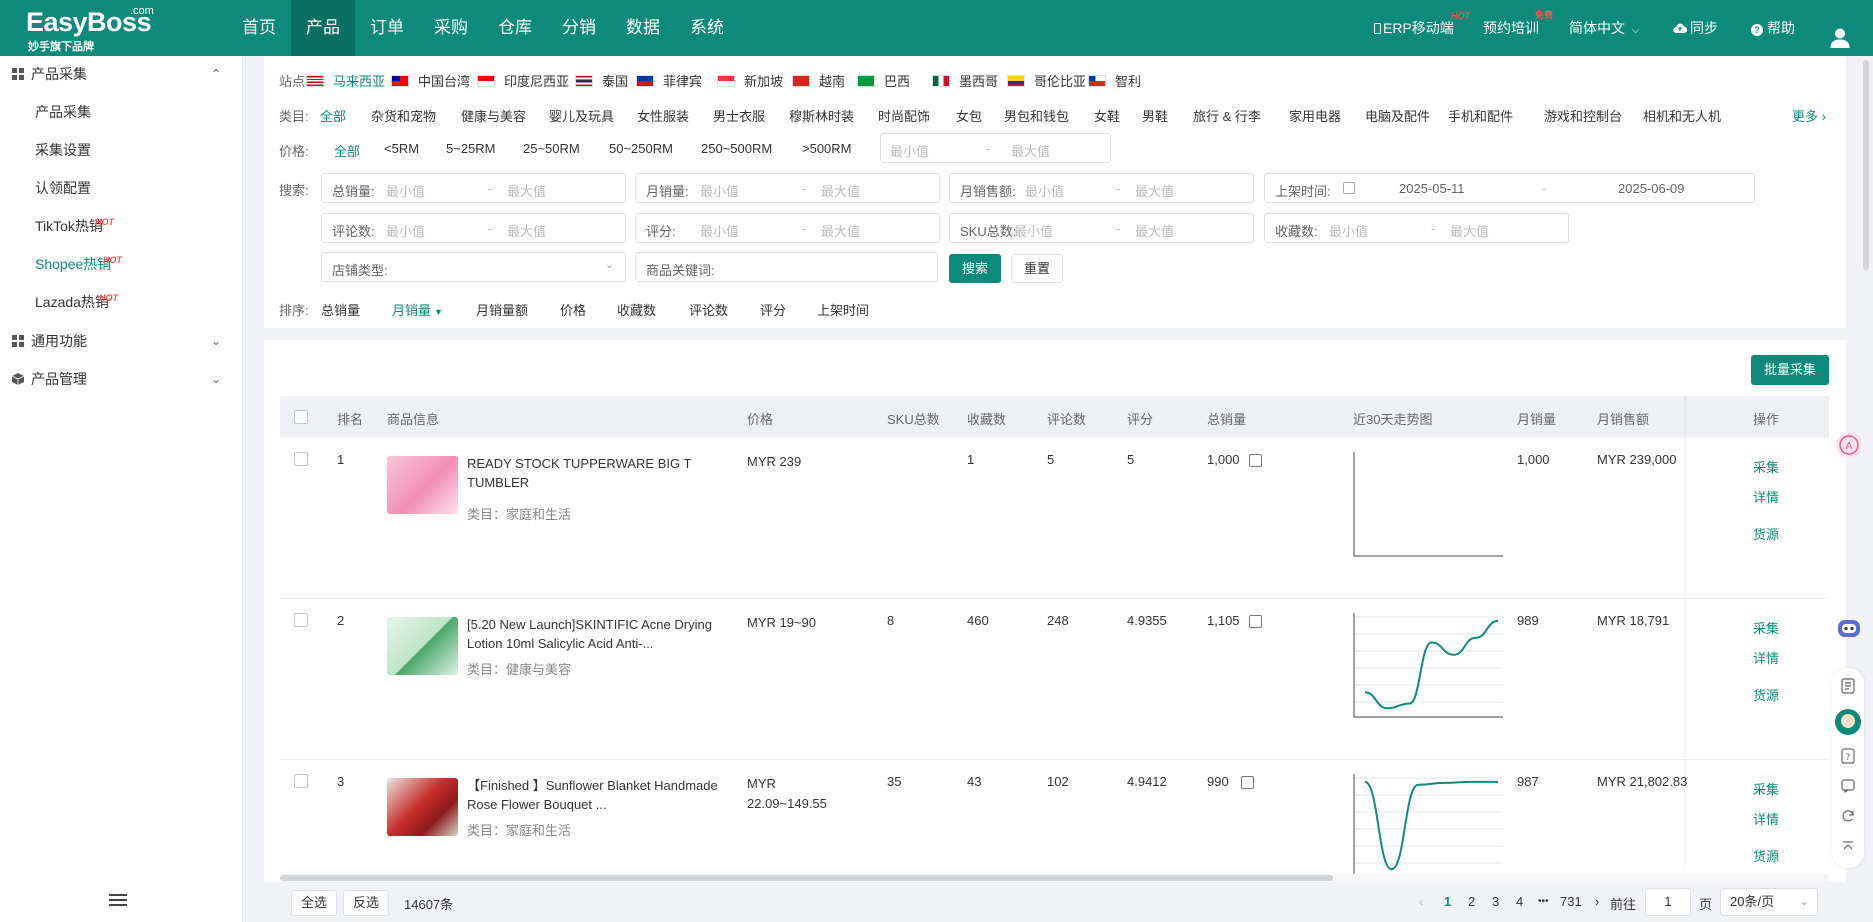 The height and width of the screenshot is (922, 1873). I want to click on category-option: 电脑及配件, so click(1397, 115).